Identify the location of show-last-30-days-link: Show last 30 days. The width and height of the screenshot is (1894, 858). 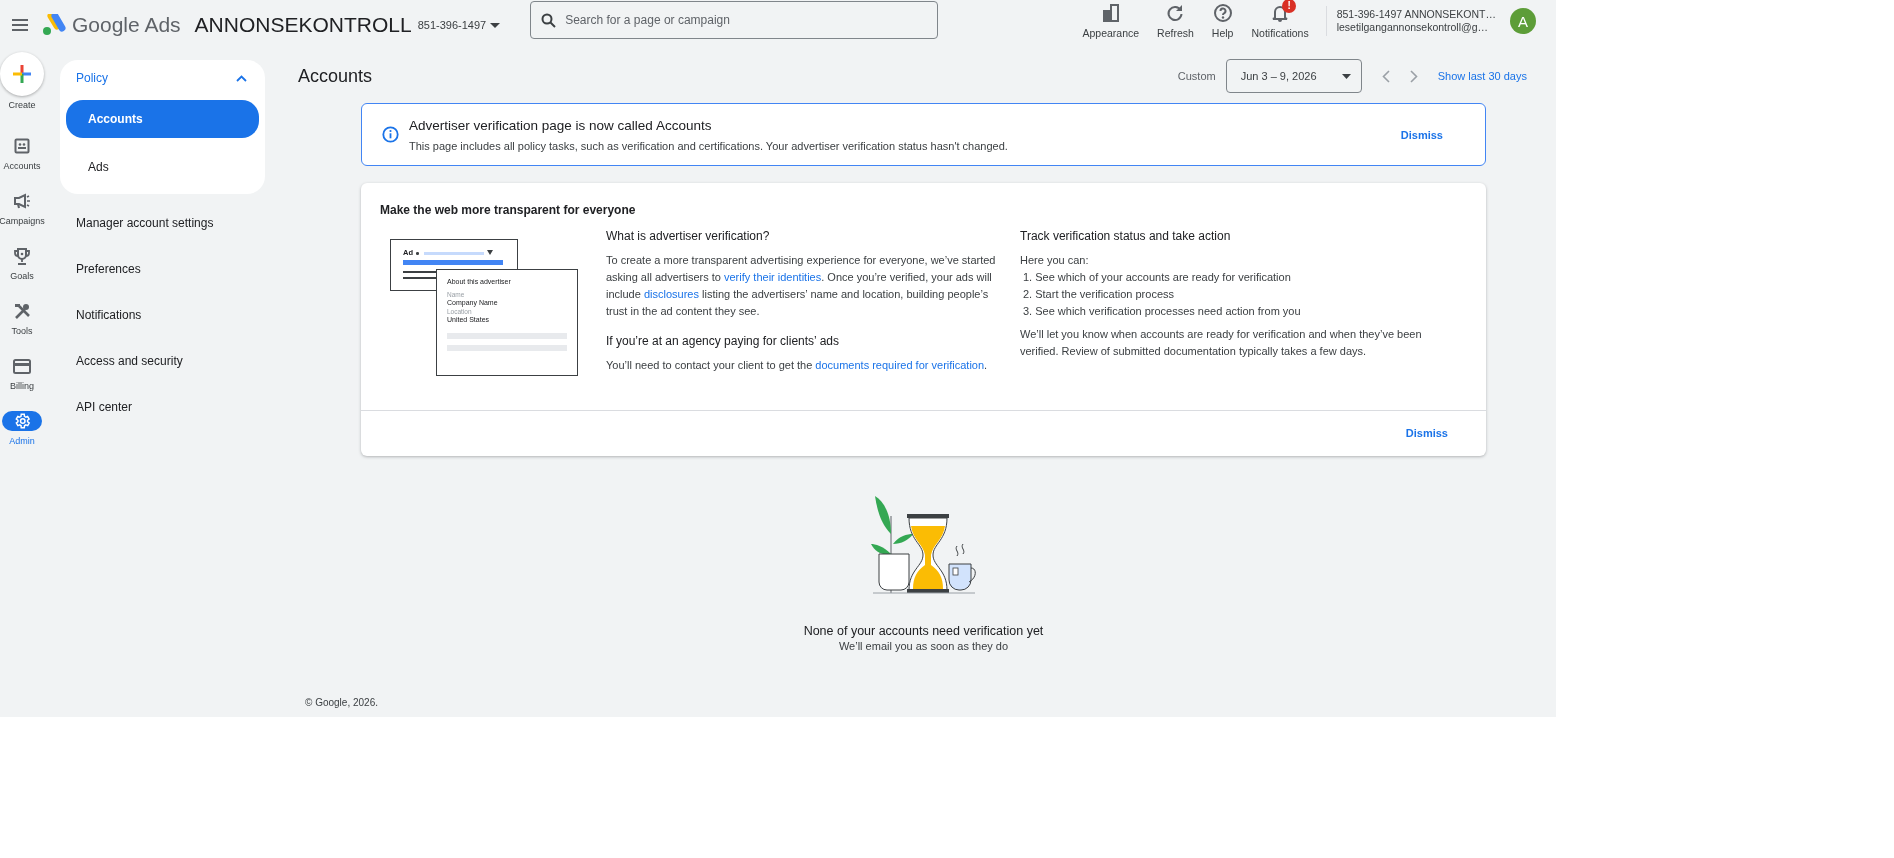
(1482, 76).